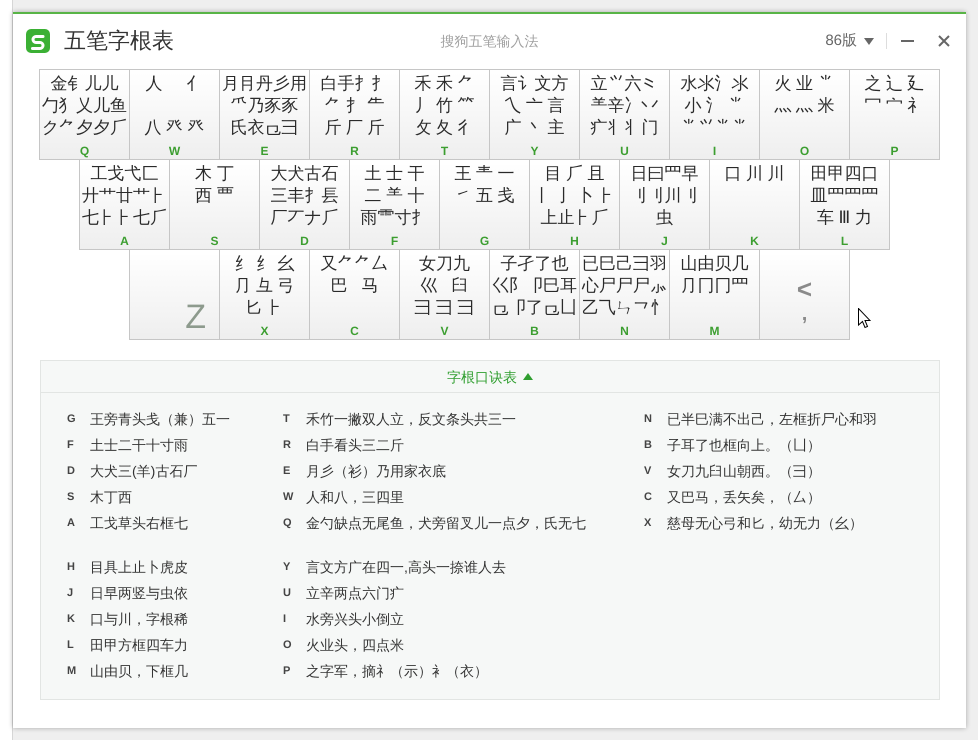 Image resolution: width=978 pixels, height=740 pixels. What do you see at coordinates (411, 419) in the screenshot?
I see `mnemonic-text: 禾竹一撇双人立，反文条头共三一` at bounding box center [411, 419].